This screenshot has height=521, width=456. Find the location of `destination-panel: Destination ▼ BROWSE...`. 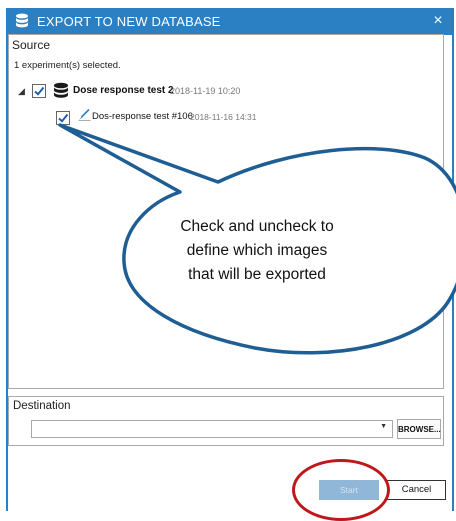

destination-panel: Destination ▼ BROWSE... is located at coordinates (226, 421).